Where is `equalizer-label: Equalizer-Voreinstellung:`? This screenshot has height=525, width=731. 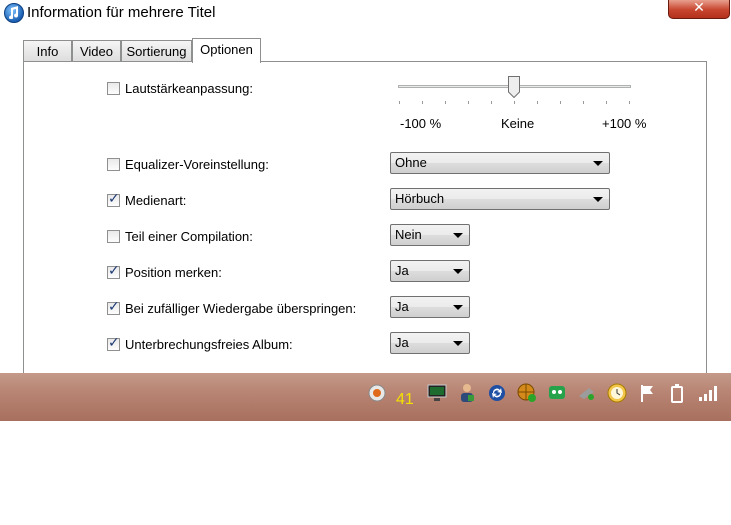 equalizer-label: Equalizer-Voreinstellung: is located at coordinates (197, 164).